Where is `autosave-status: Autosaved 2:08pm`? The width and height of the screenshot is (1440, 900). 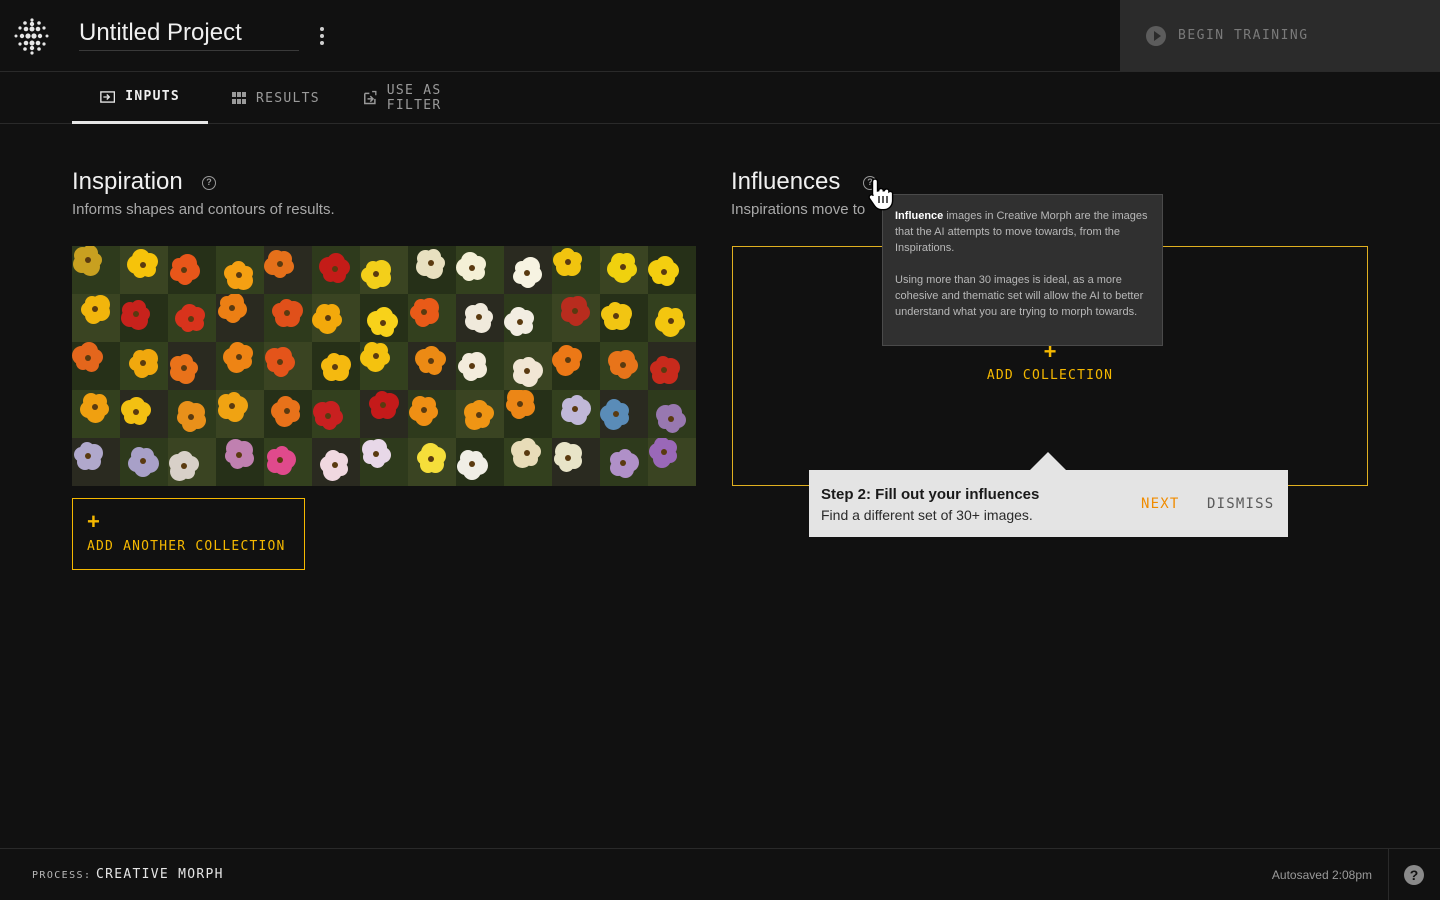 autosave-status: Autosaved 2:08pm is located at coordinates (1321, 875).